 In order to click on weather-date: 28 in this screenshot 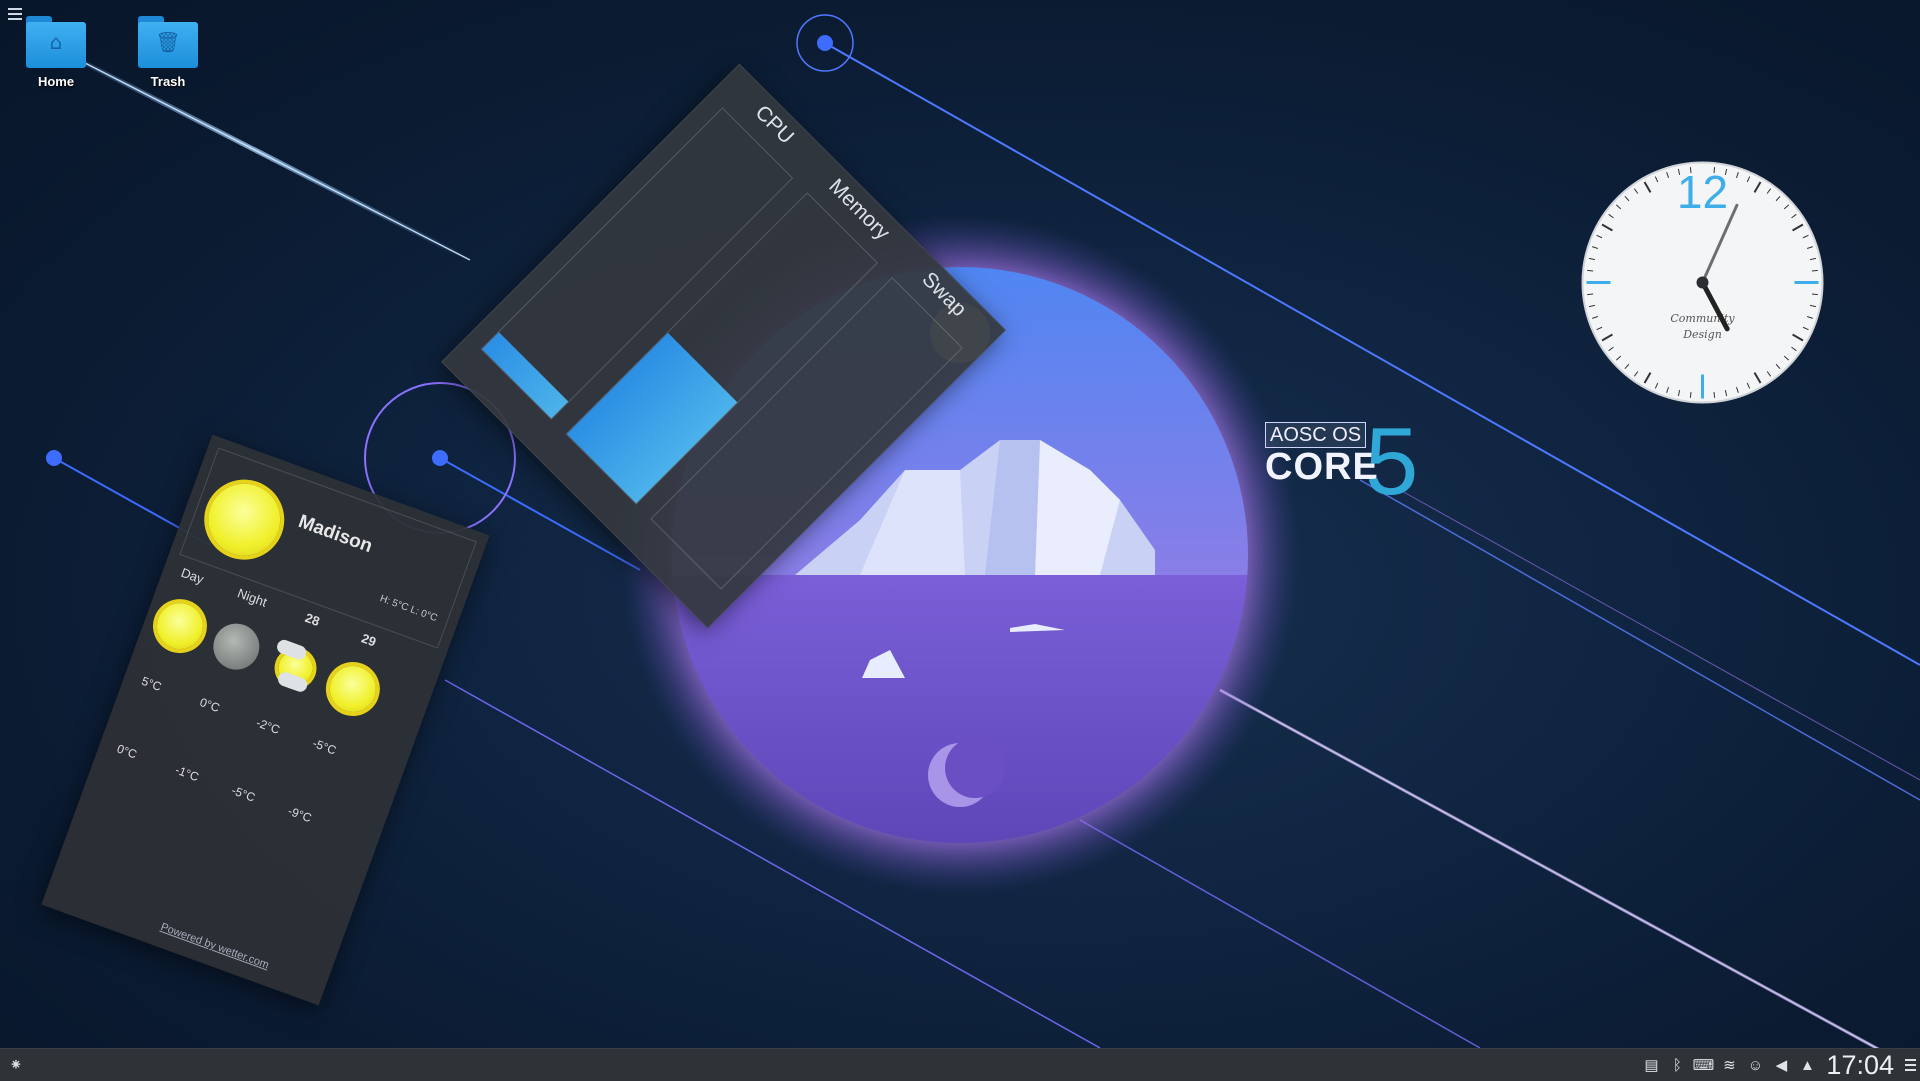, I will do `click(312, 619)`.